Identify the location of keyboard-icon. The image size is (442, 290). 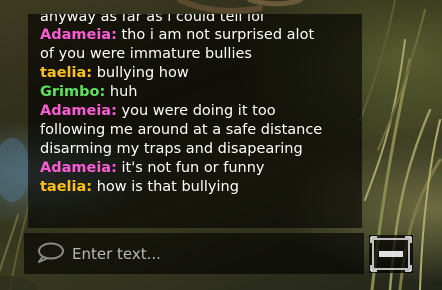
(391, 254).